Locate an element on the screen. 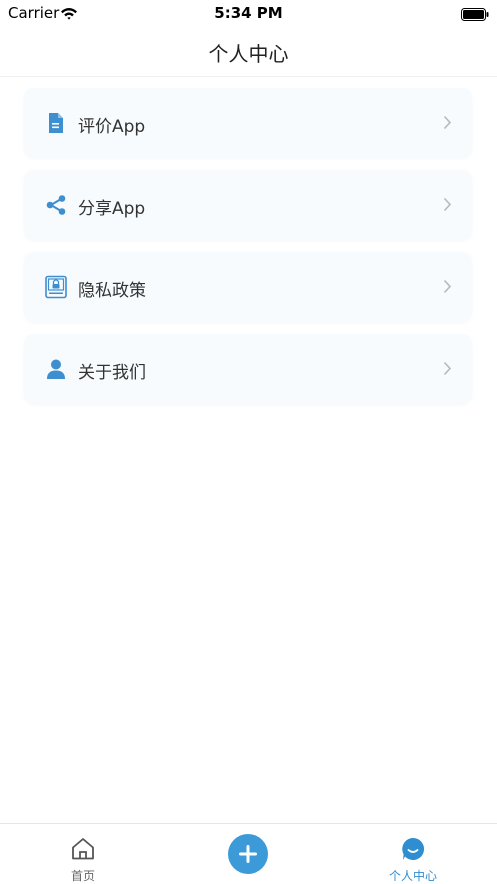 The image size is (497, 884). person-icon is located at coordinates (56, 369).